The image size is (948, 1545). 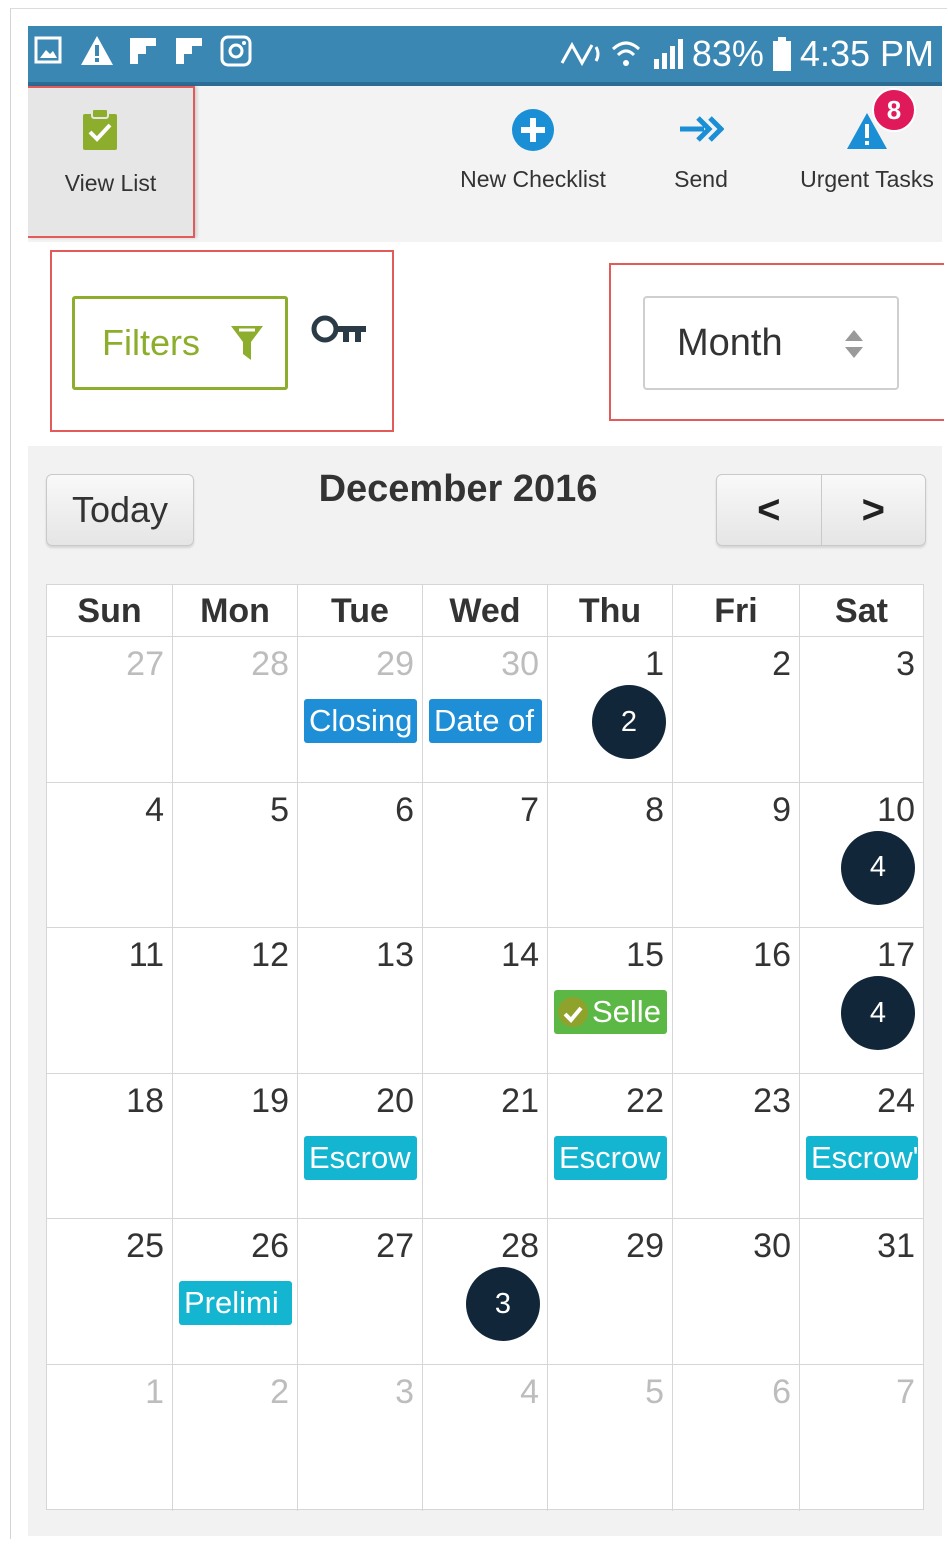 What do you see at coordinates (894, 109) in the screenshot?
I see `urgent-count: 8` at bounding box center [894, 109].